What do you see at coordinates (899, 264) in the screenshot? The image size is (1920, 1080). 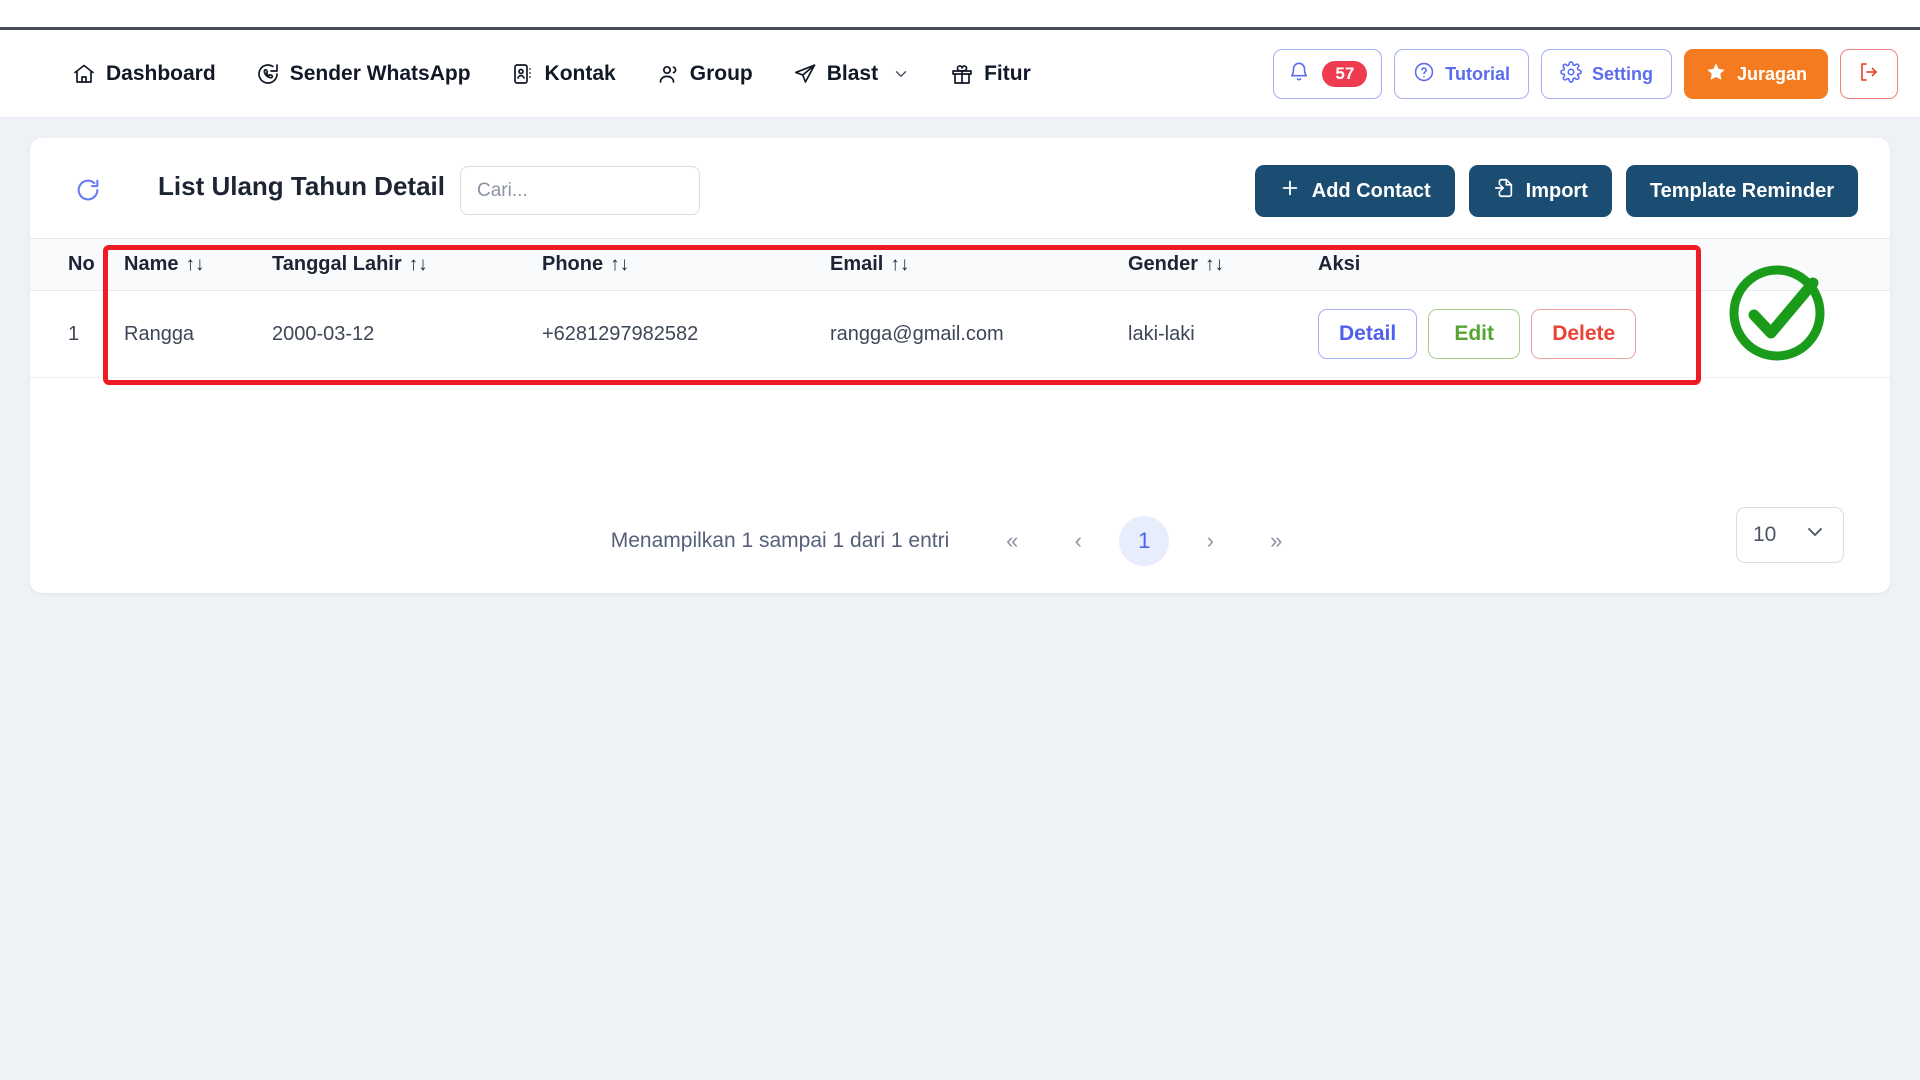 I see `sort-icon-email: ↑↓` at bounding box center [899, 264].